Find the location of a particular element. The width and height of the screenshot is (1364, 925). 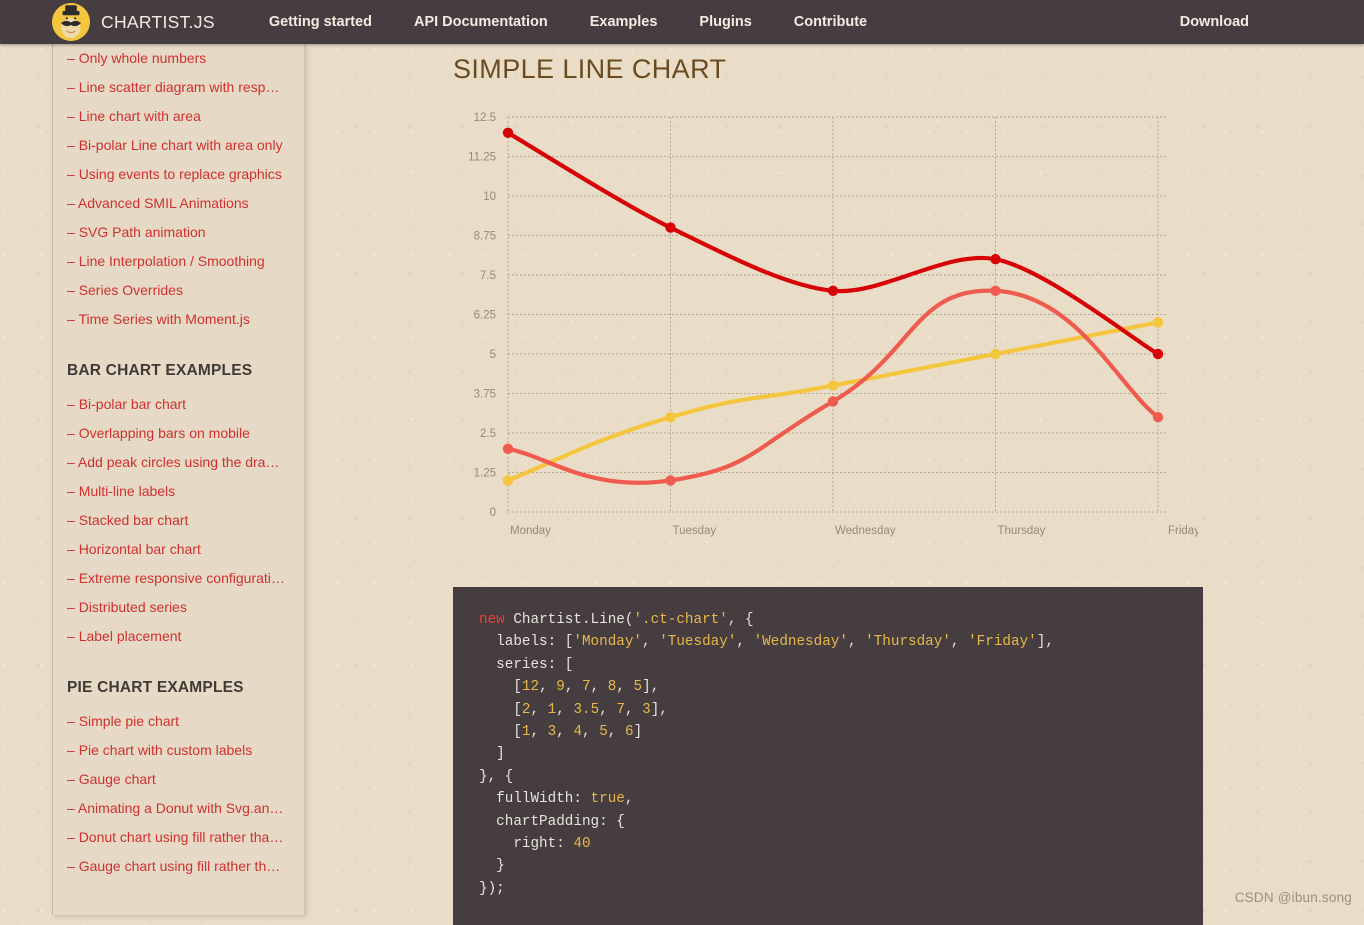

sidebar-item-horizontal-bar-chart: – Horizontal bar chart is located at coordinates (178, 549).